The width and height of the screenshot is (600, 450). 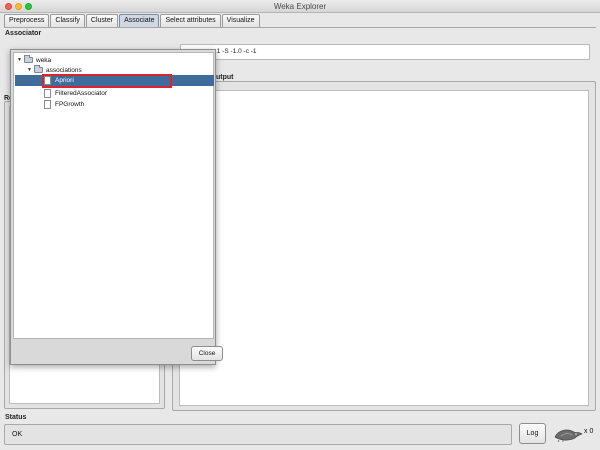 I want to click on window-title: Weka Explorer, so click(x=300, y=6).